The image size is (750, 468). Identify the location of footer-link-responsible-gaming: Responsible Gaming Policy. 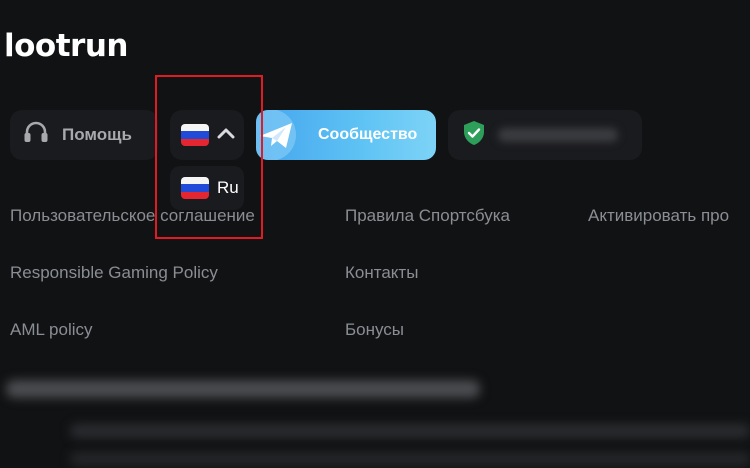
(114, 273).